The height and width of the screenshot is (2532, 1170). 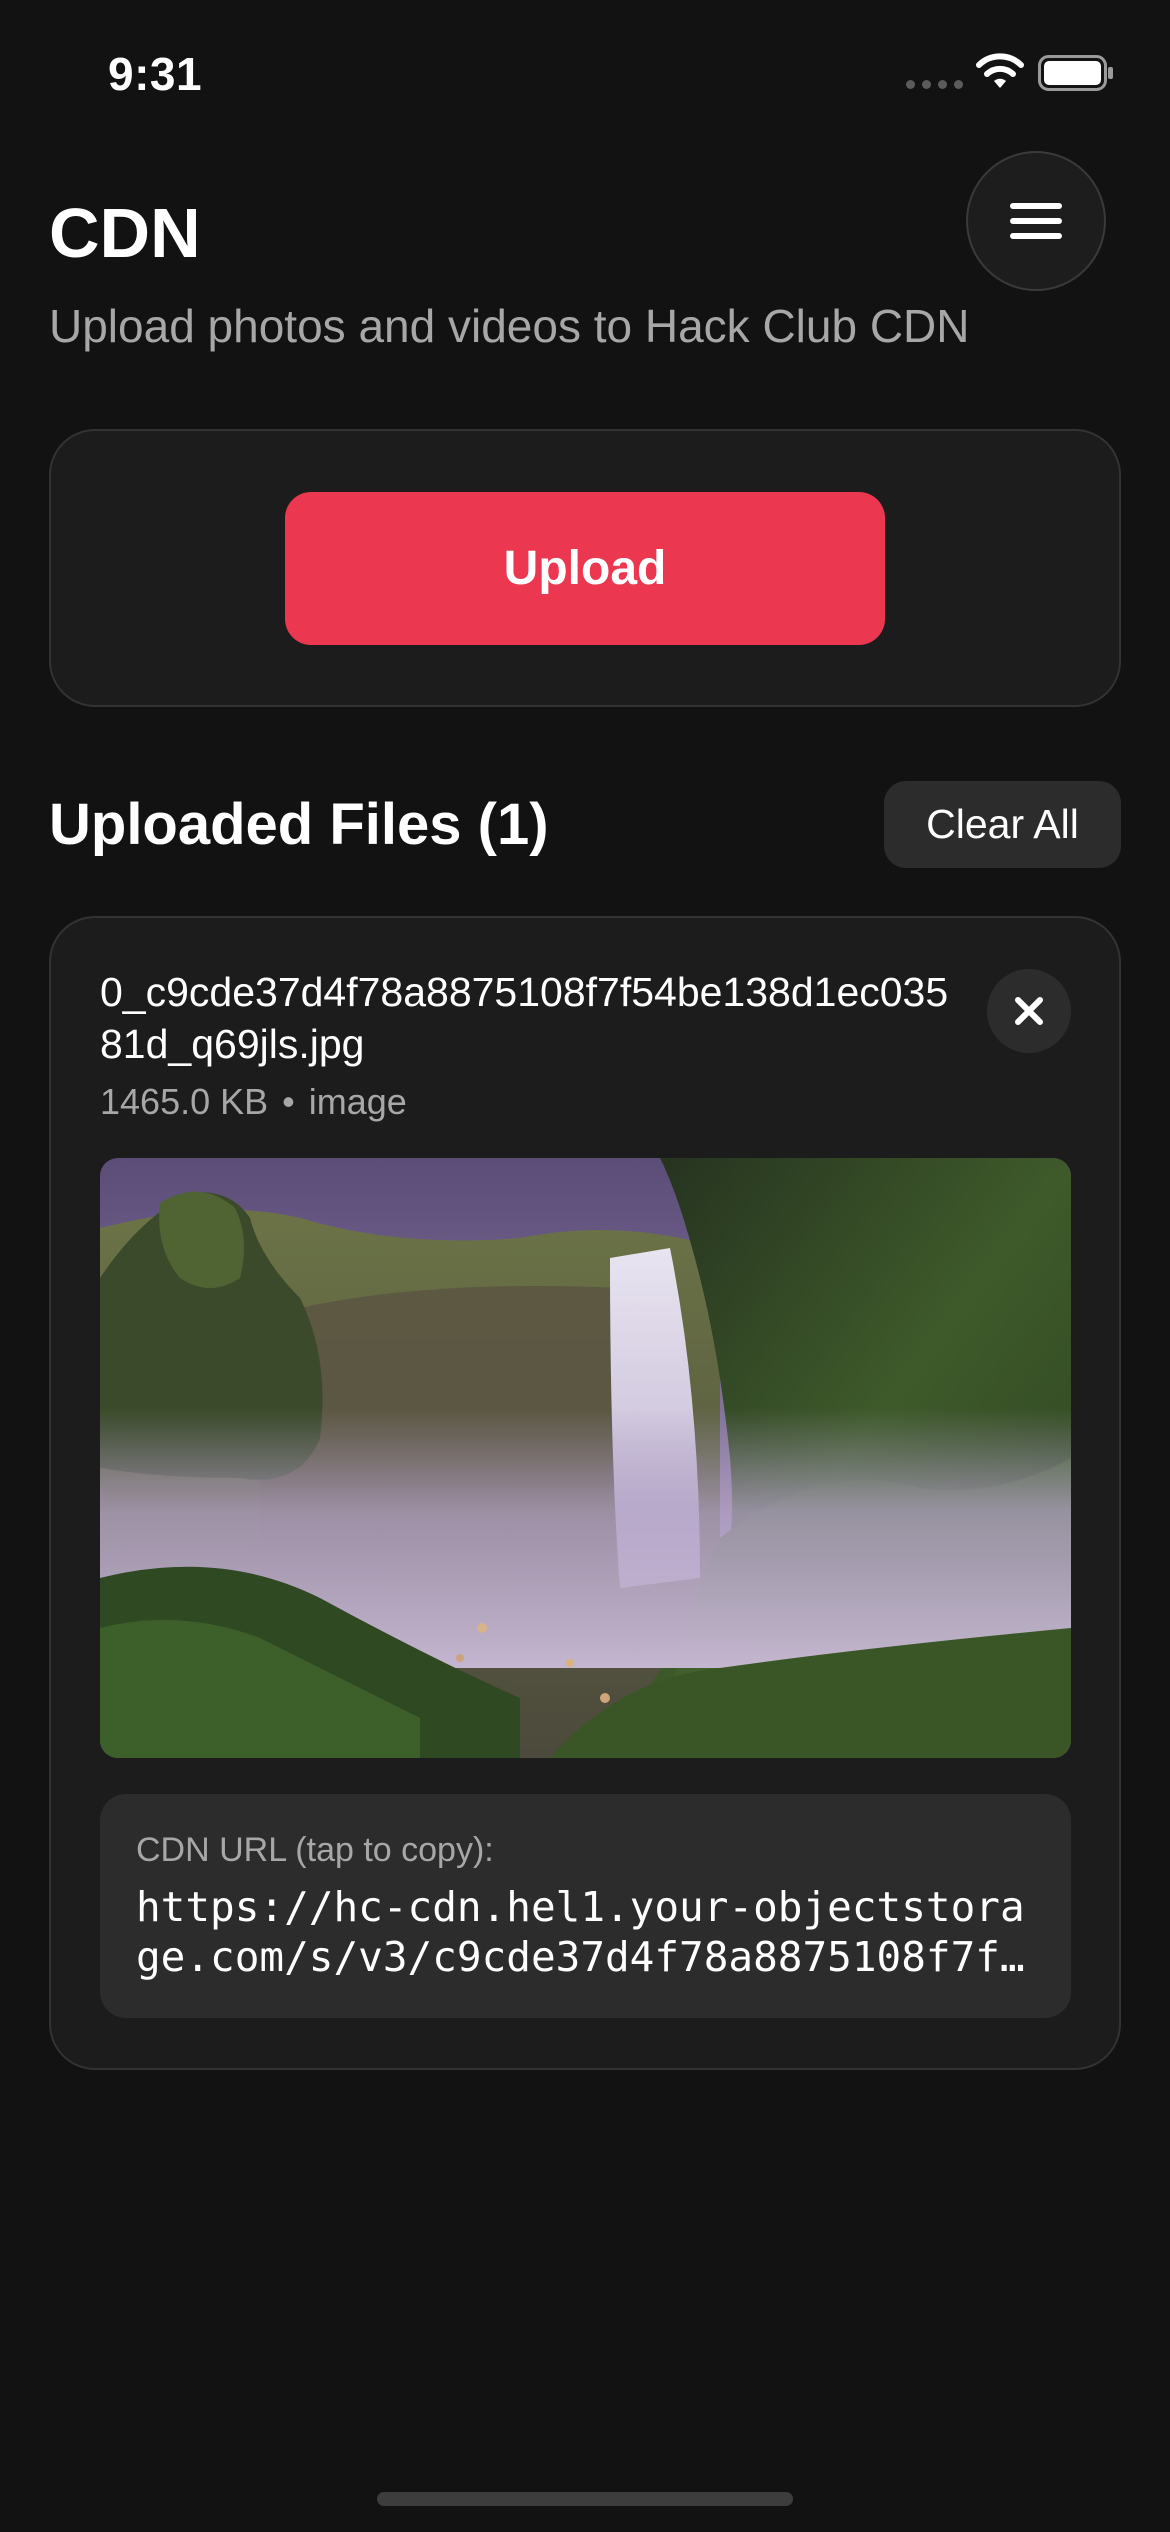 I want to click on status-time: 9:31, so click(x=155, y=74).